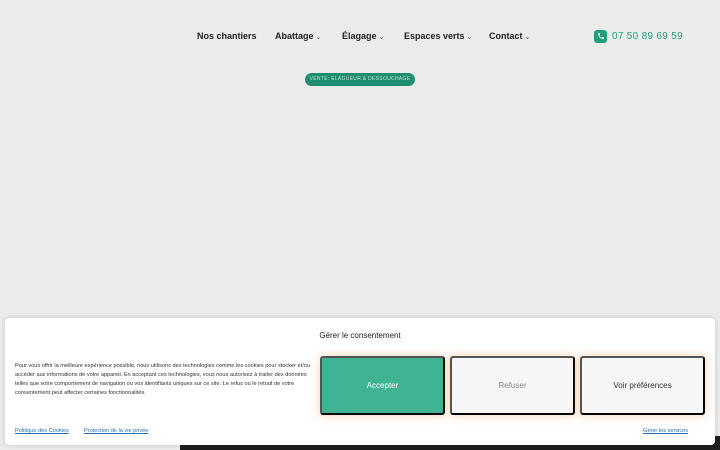  I want to click on nav-item-espaces-verts: Espaces verts ⌄, so click(438, 37).